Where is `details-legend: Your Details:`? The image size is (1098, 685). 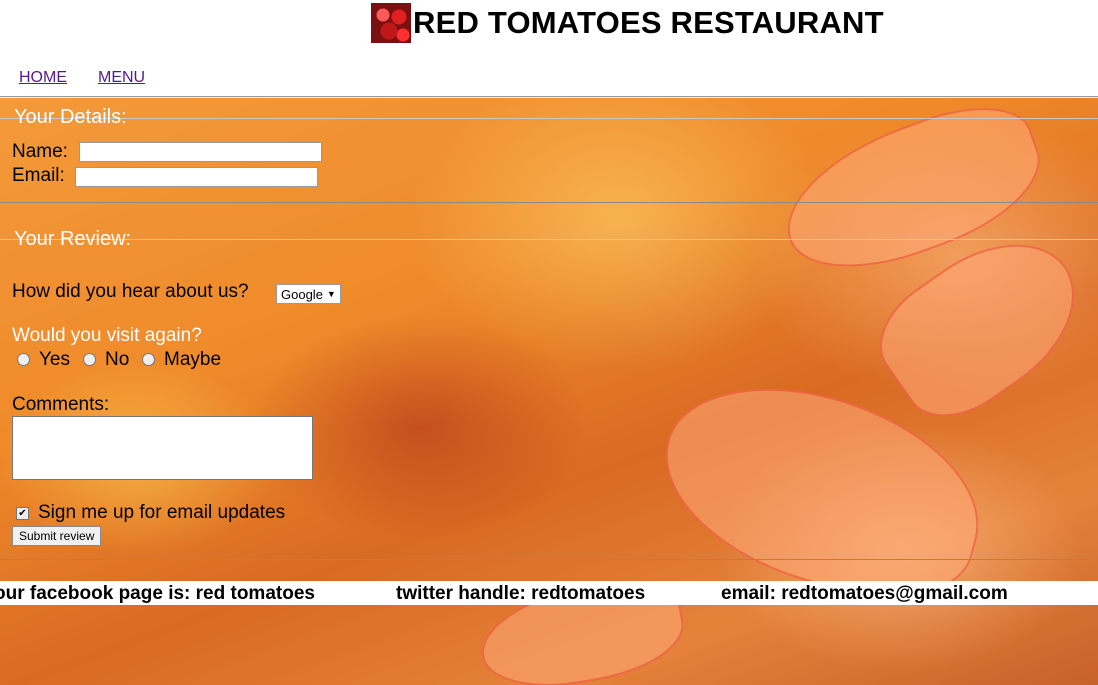 details-legend: Your Details: is located at coordinates (70, 117).